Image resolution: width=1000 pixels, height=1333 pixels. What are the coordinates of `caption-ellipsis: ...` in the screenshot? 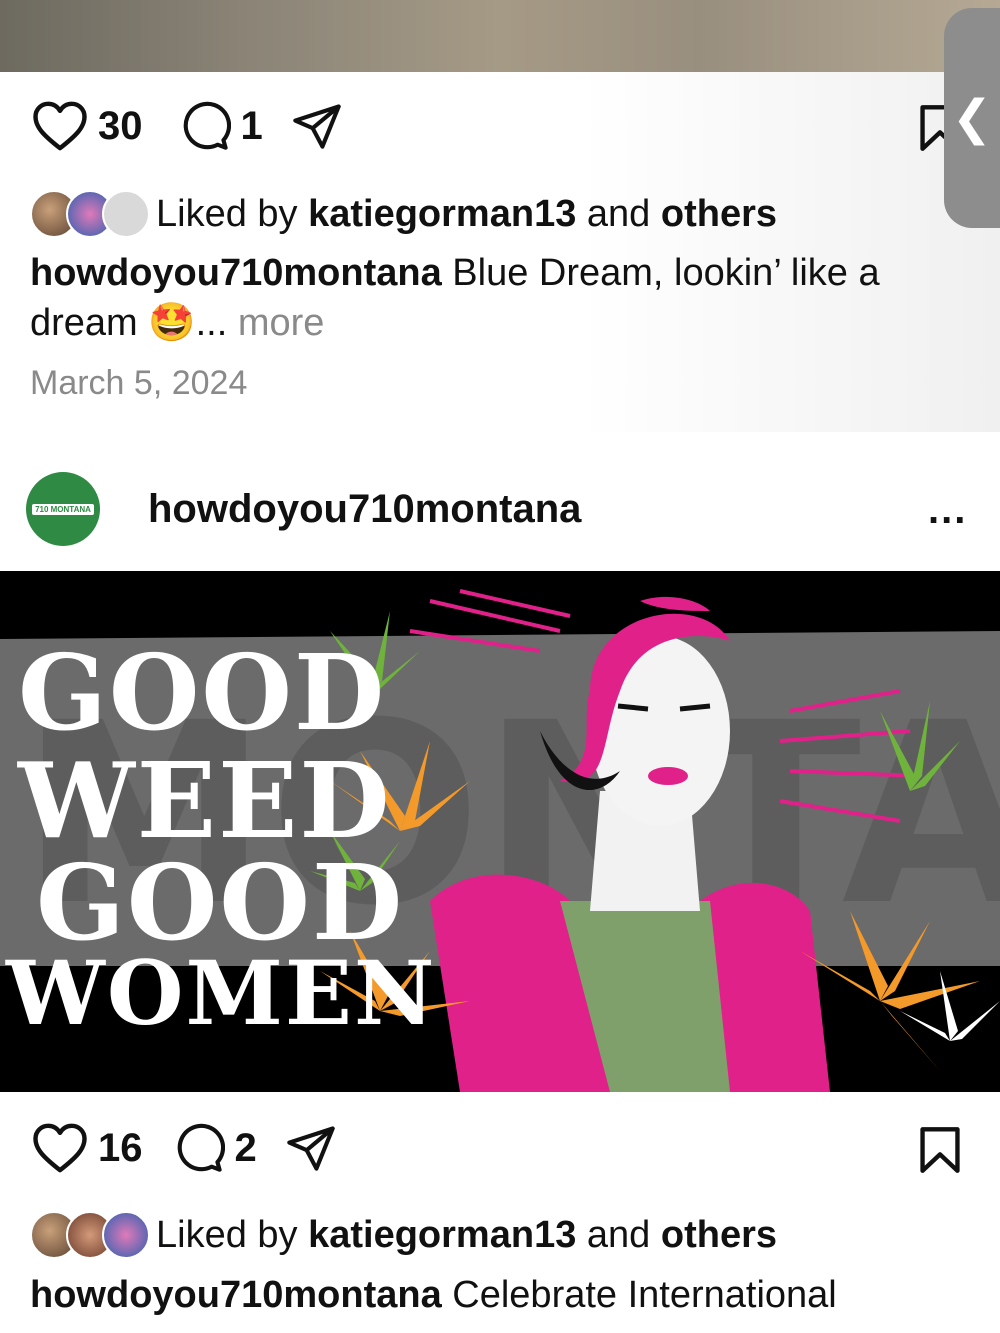 It's located at (211, 323).